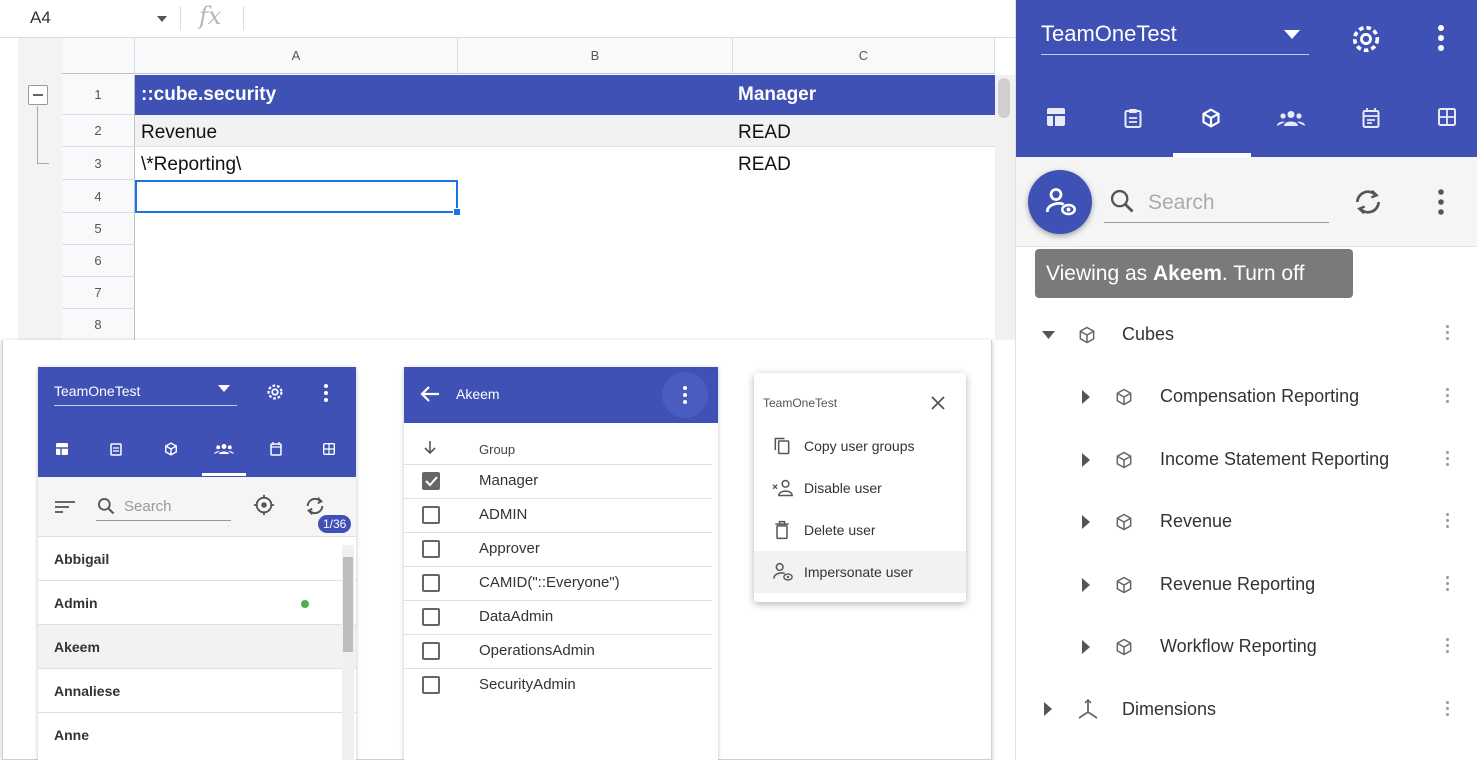 This screenshot has width=1477, height=760. What do you see at coordinates (430, 448) in the screenshot?
I see `sort-arrow-icon` at bounding box center [430, 448].